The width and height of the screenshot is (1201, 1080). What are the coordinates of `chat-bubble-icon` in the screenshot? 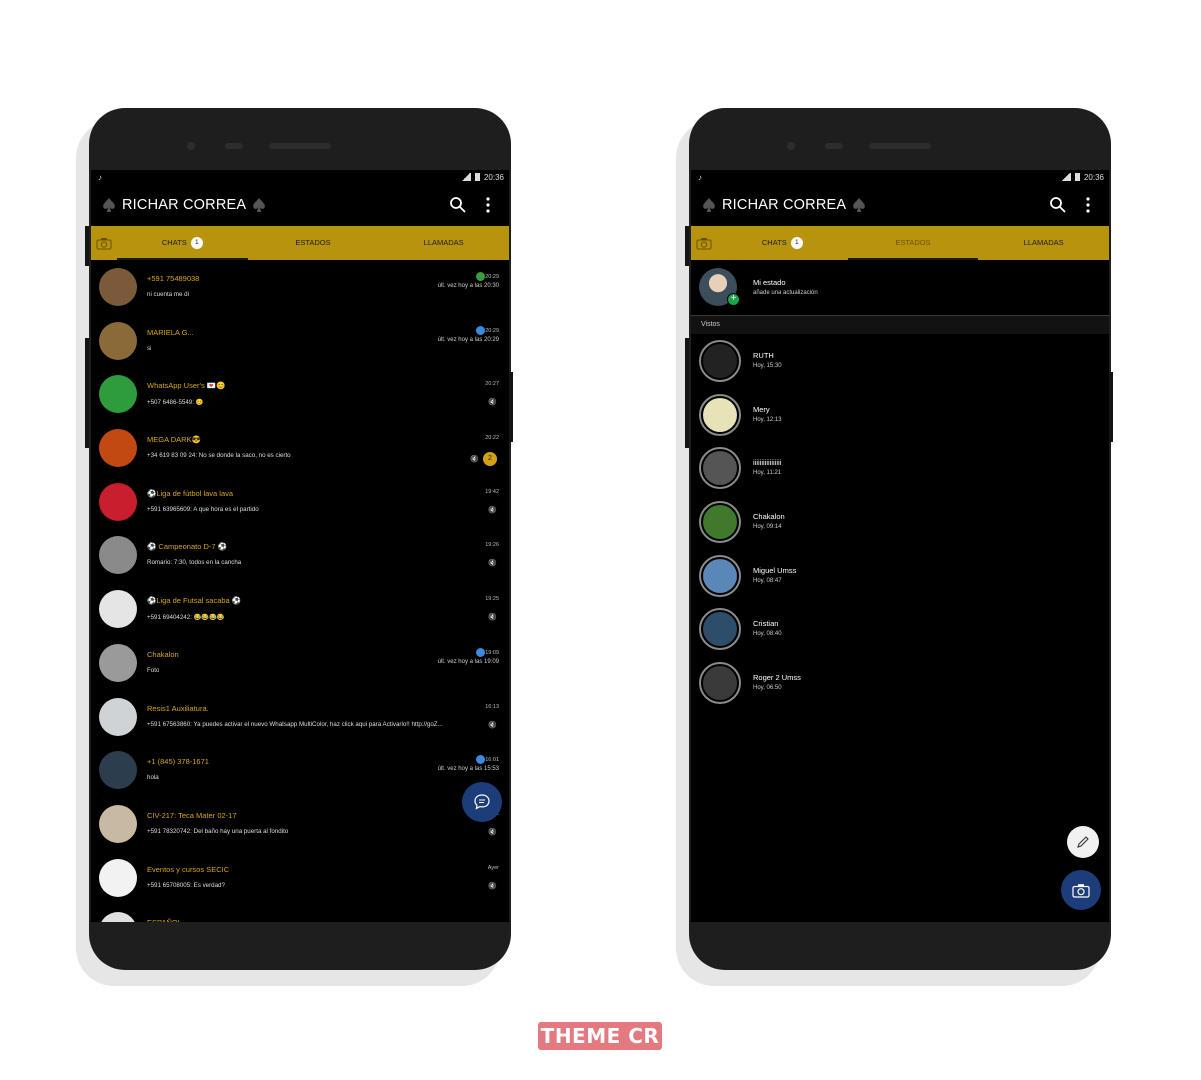 It's located at (482, 802).